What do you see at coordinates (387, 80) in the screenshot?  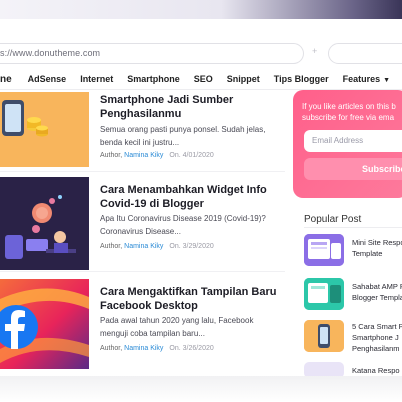 I see `chevron-down-icon: ▼` at bounding box center [387, 80].